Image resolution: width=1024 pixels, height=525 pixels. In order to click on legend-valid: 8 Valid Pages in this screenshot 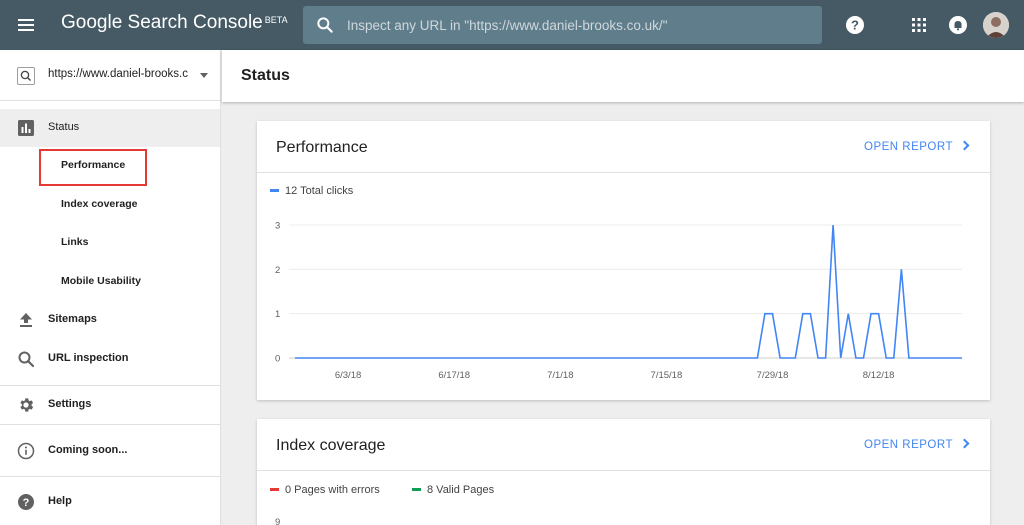, I will do `click(453, 490)`.